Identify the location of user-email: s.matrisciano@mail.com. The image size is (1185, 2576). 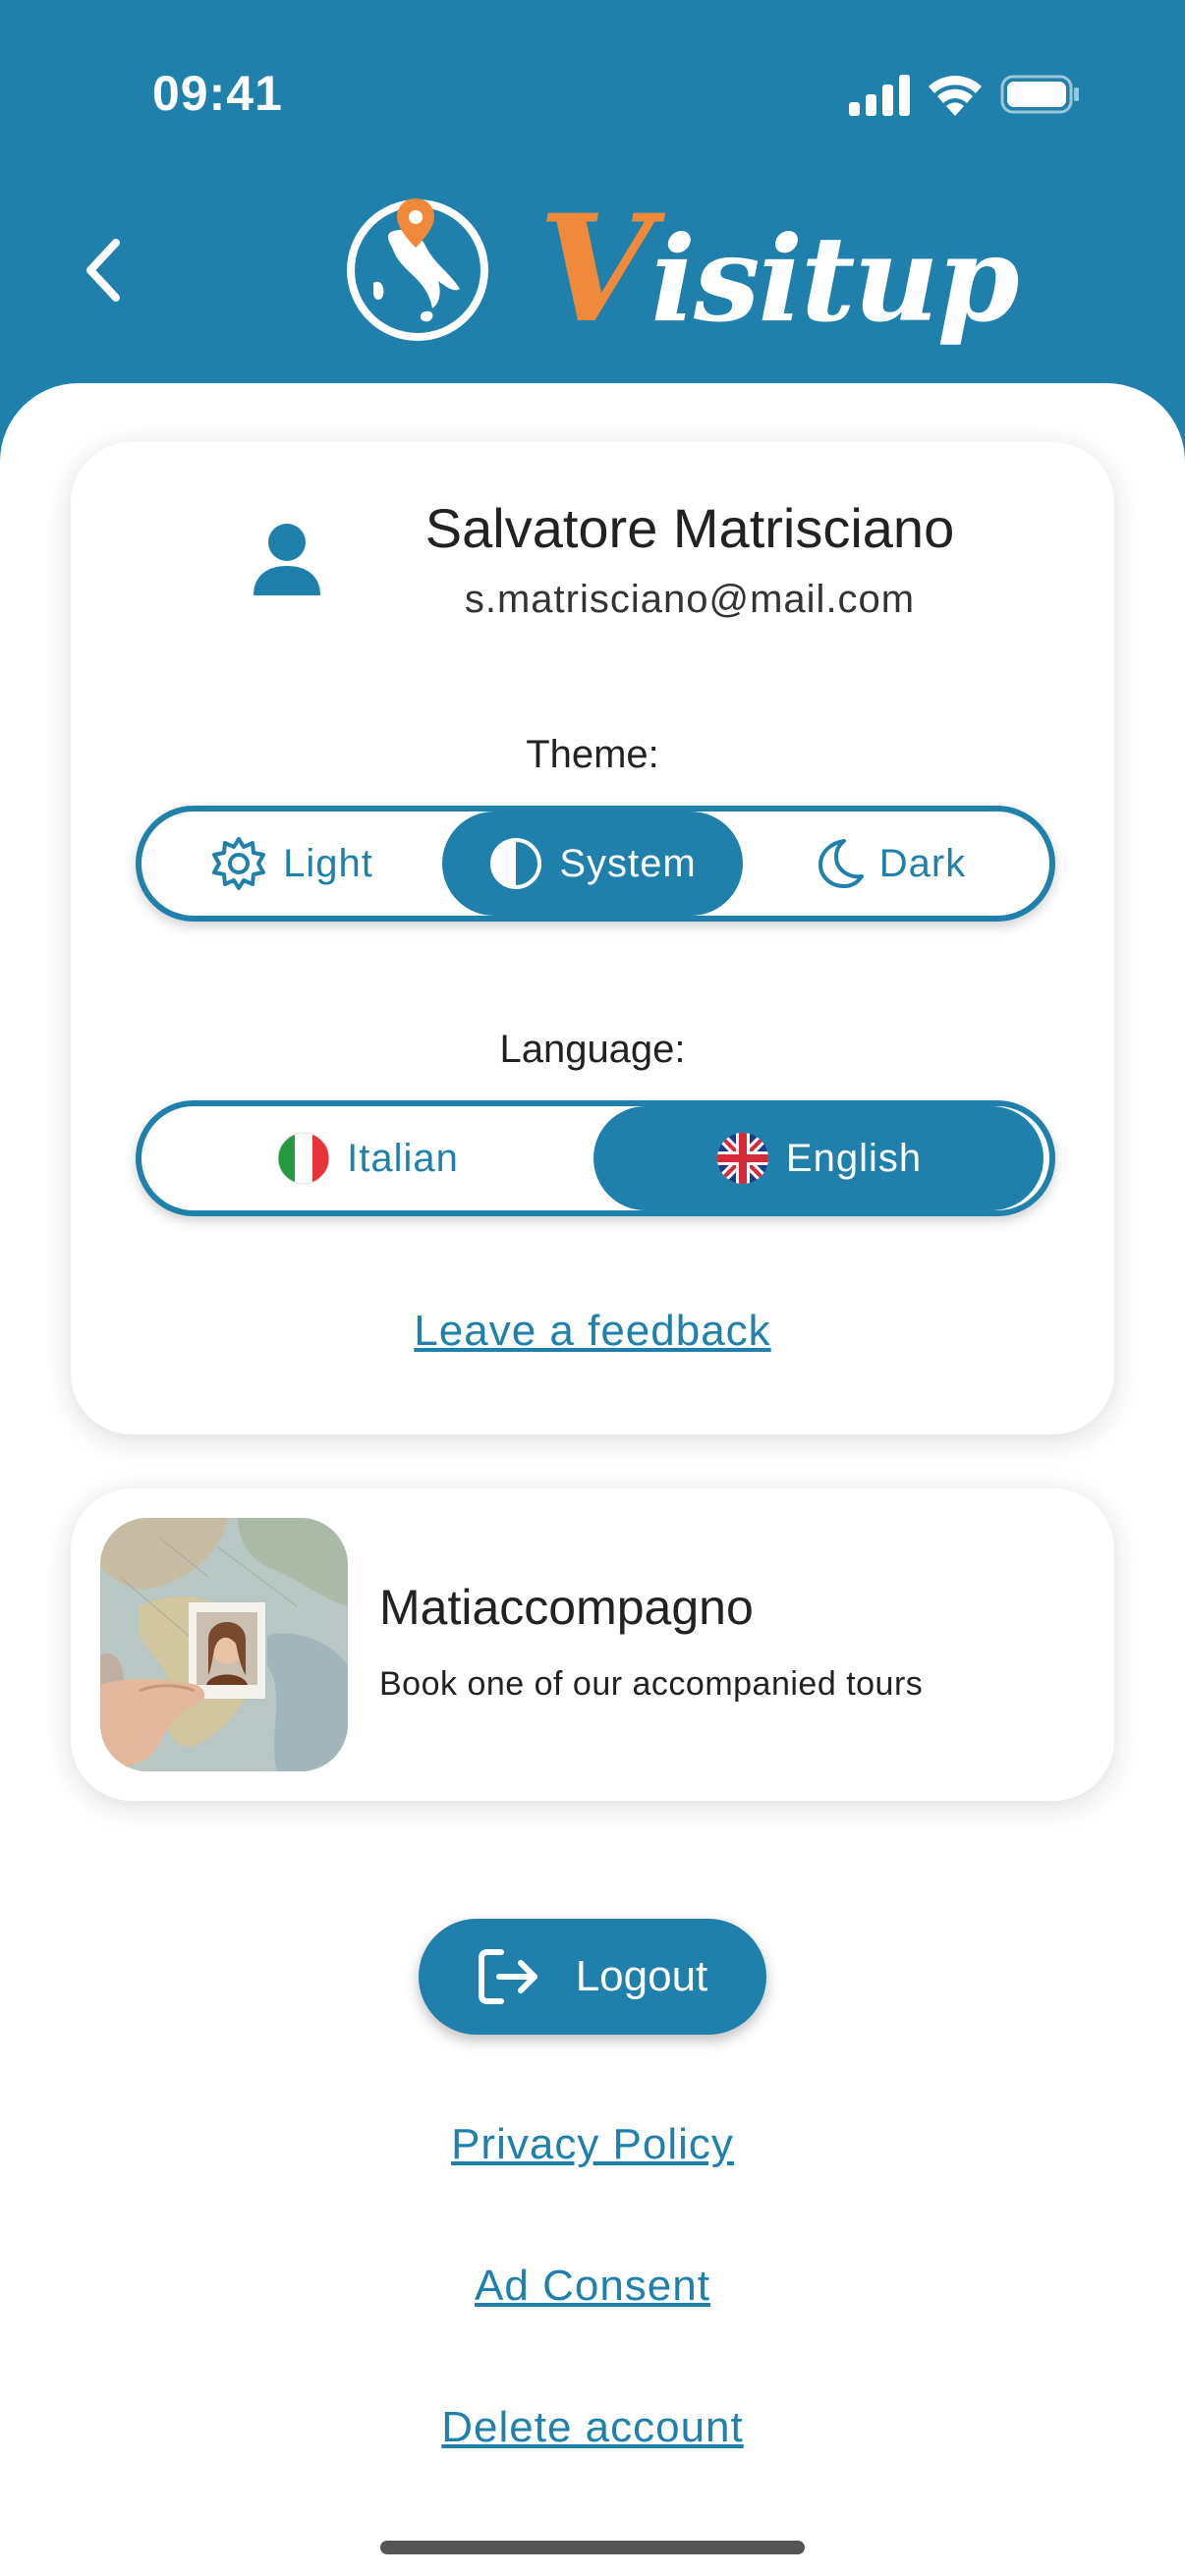
(690, 599).